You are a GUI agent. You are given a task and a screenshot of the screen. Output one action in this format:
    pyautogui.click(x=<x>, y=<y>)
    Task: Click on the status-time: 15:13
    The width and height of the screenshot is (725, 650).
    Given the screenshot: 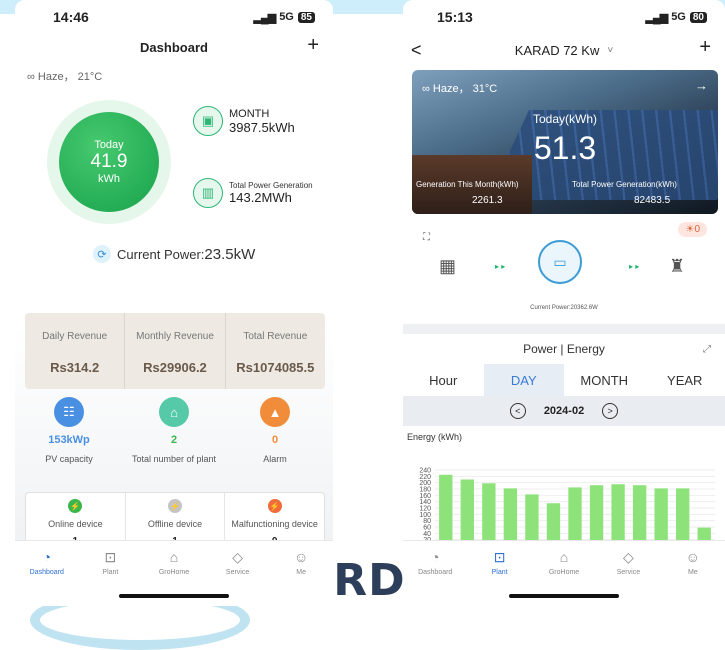 What is the action you would take?
    pyautogui.click(x=455, y=17)
    